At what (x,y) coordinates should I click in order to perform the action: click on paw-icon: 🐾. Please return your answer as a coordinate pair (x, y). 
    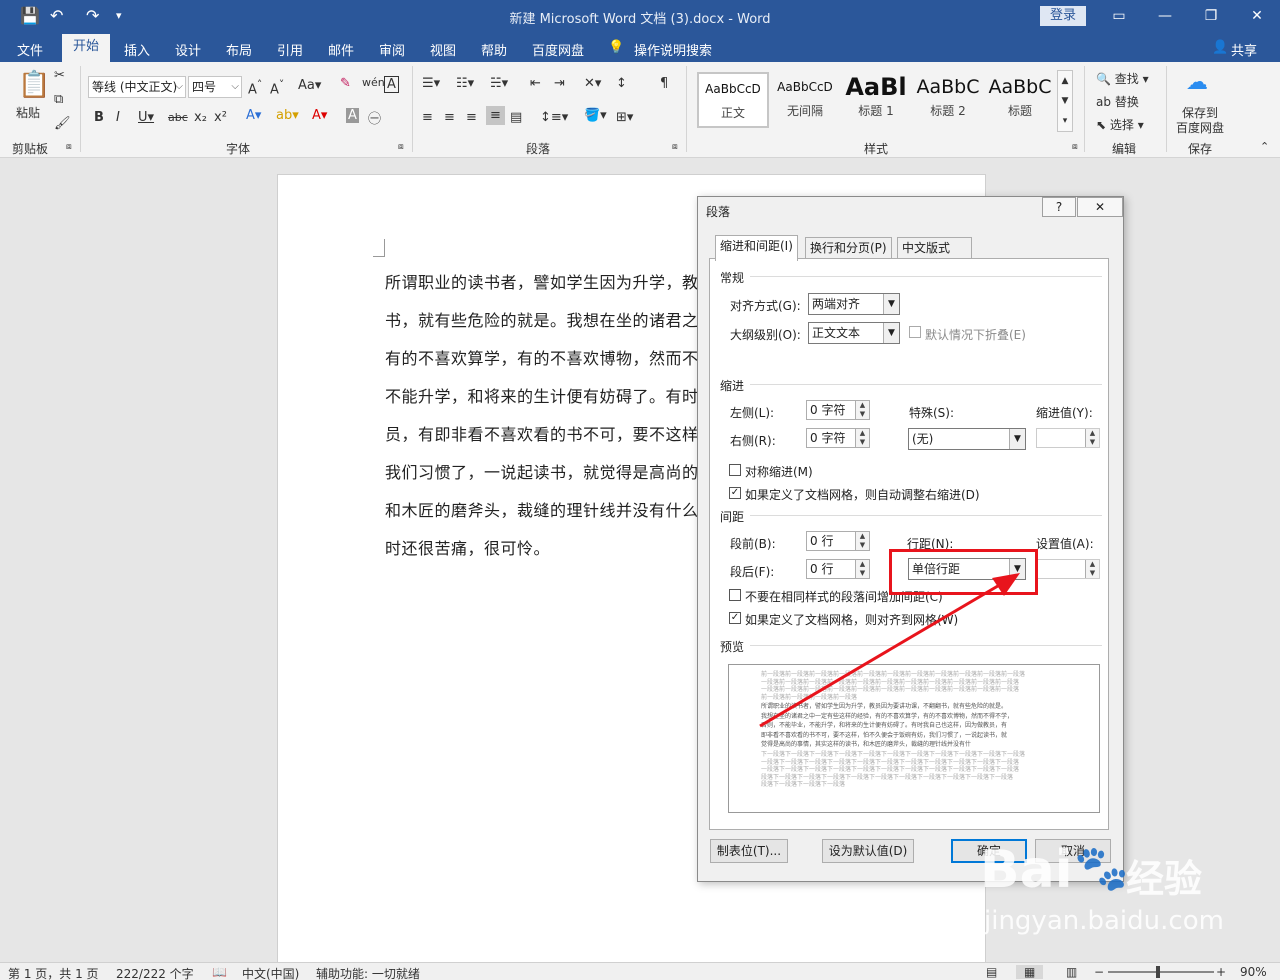
    Looking at the image, I should click on (1101, 868).